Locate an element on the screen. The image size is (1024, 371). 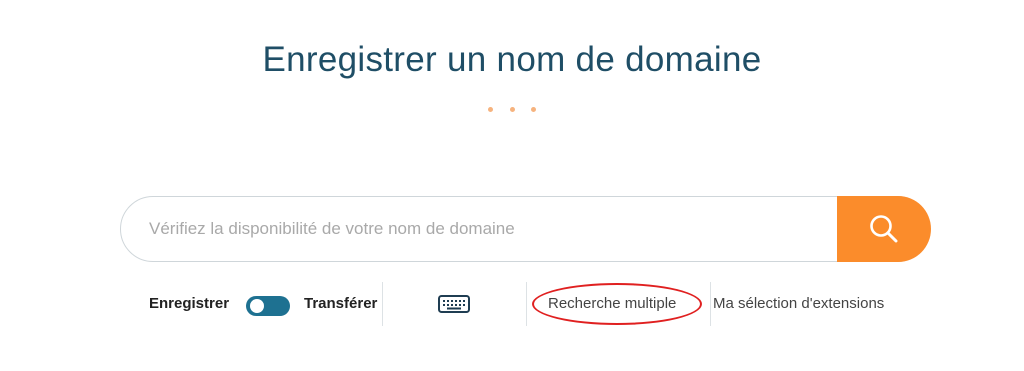
extensions-selection-link: Ma sélection d'extensions is located at coordinates (798, 304).